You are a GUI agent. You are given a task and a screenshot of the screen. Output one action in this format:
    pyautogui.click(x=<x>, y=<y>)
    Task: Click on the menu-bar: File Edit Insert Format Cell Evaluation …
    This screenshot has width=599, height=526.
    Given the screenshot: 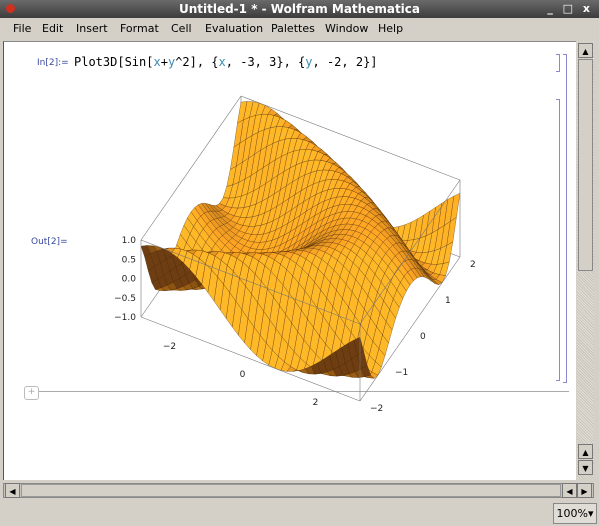 What is the action you would take?
    pyautogui.click(x=299, y=29)
    